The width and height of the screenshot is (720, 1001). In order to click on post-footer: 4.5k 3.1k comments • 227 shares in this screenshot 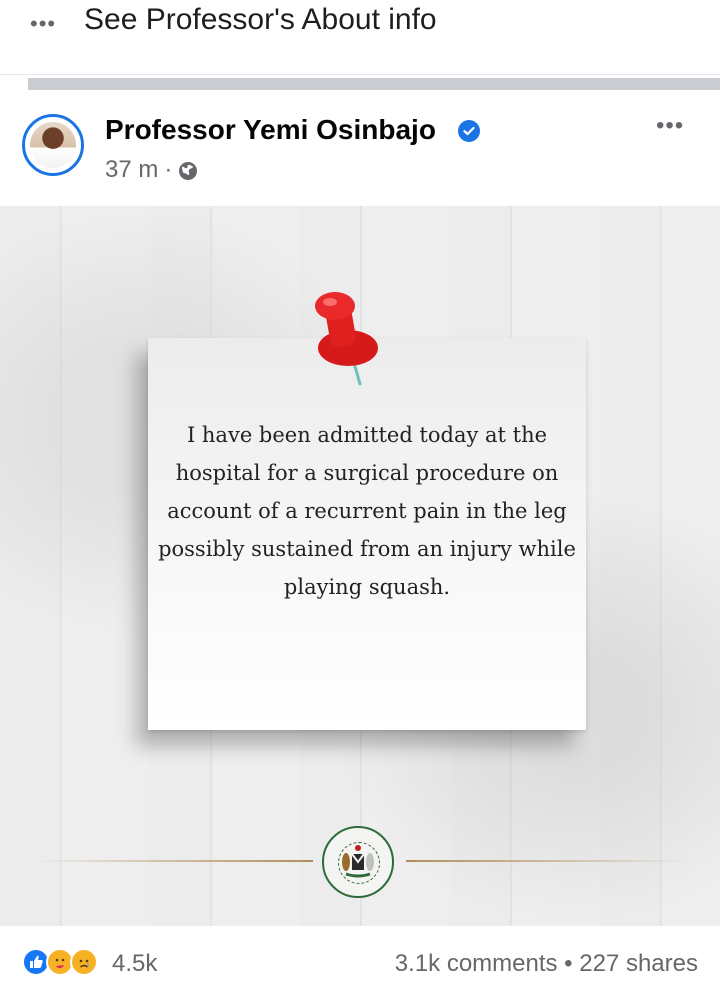, I will do `click(360, 965)`.